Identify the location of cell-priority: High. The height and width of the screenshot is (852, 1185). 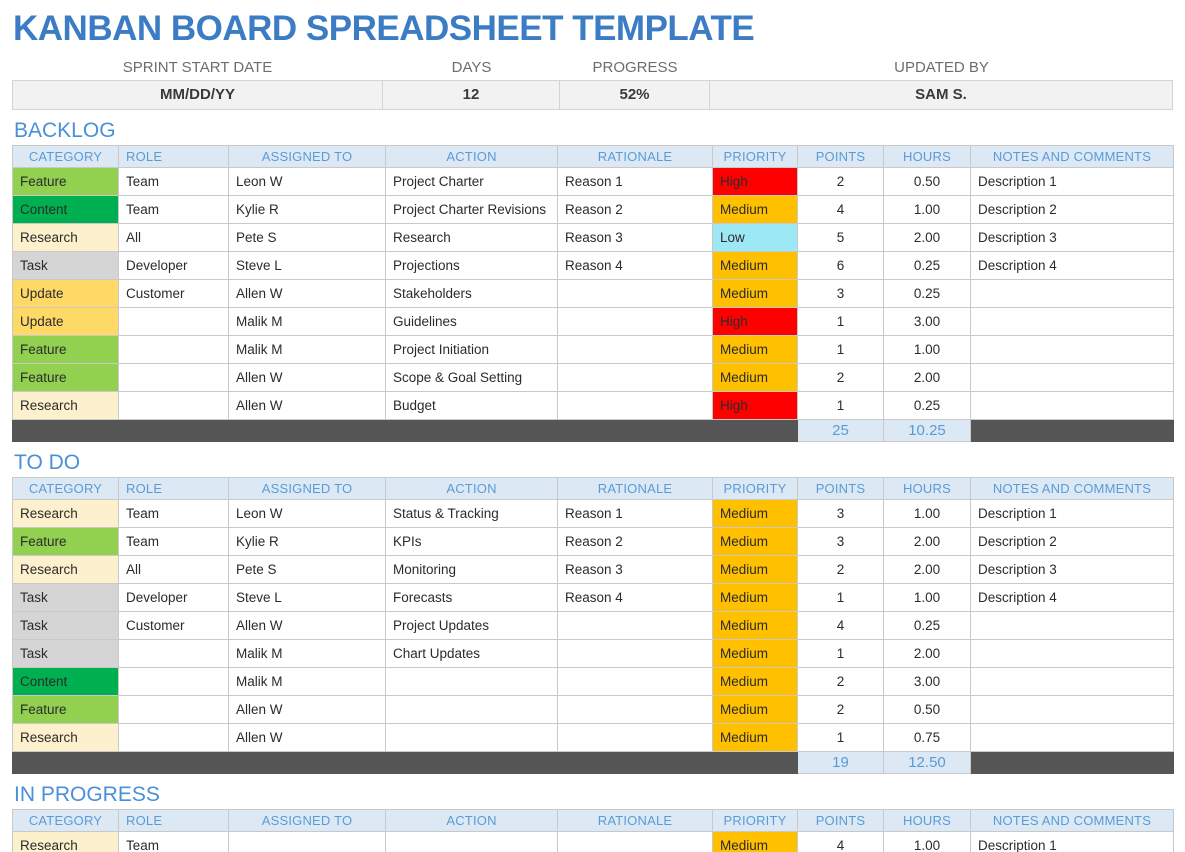
(755, 406).